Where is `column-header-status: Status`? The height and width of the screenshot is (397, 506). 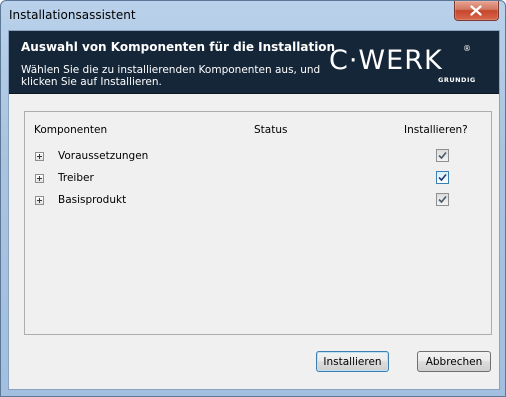
column-header-status: Status is located at coordinates (271, 130).